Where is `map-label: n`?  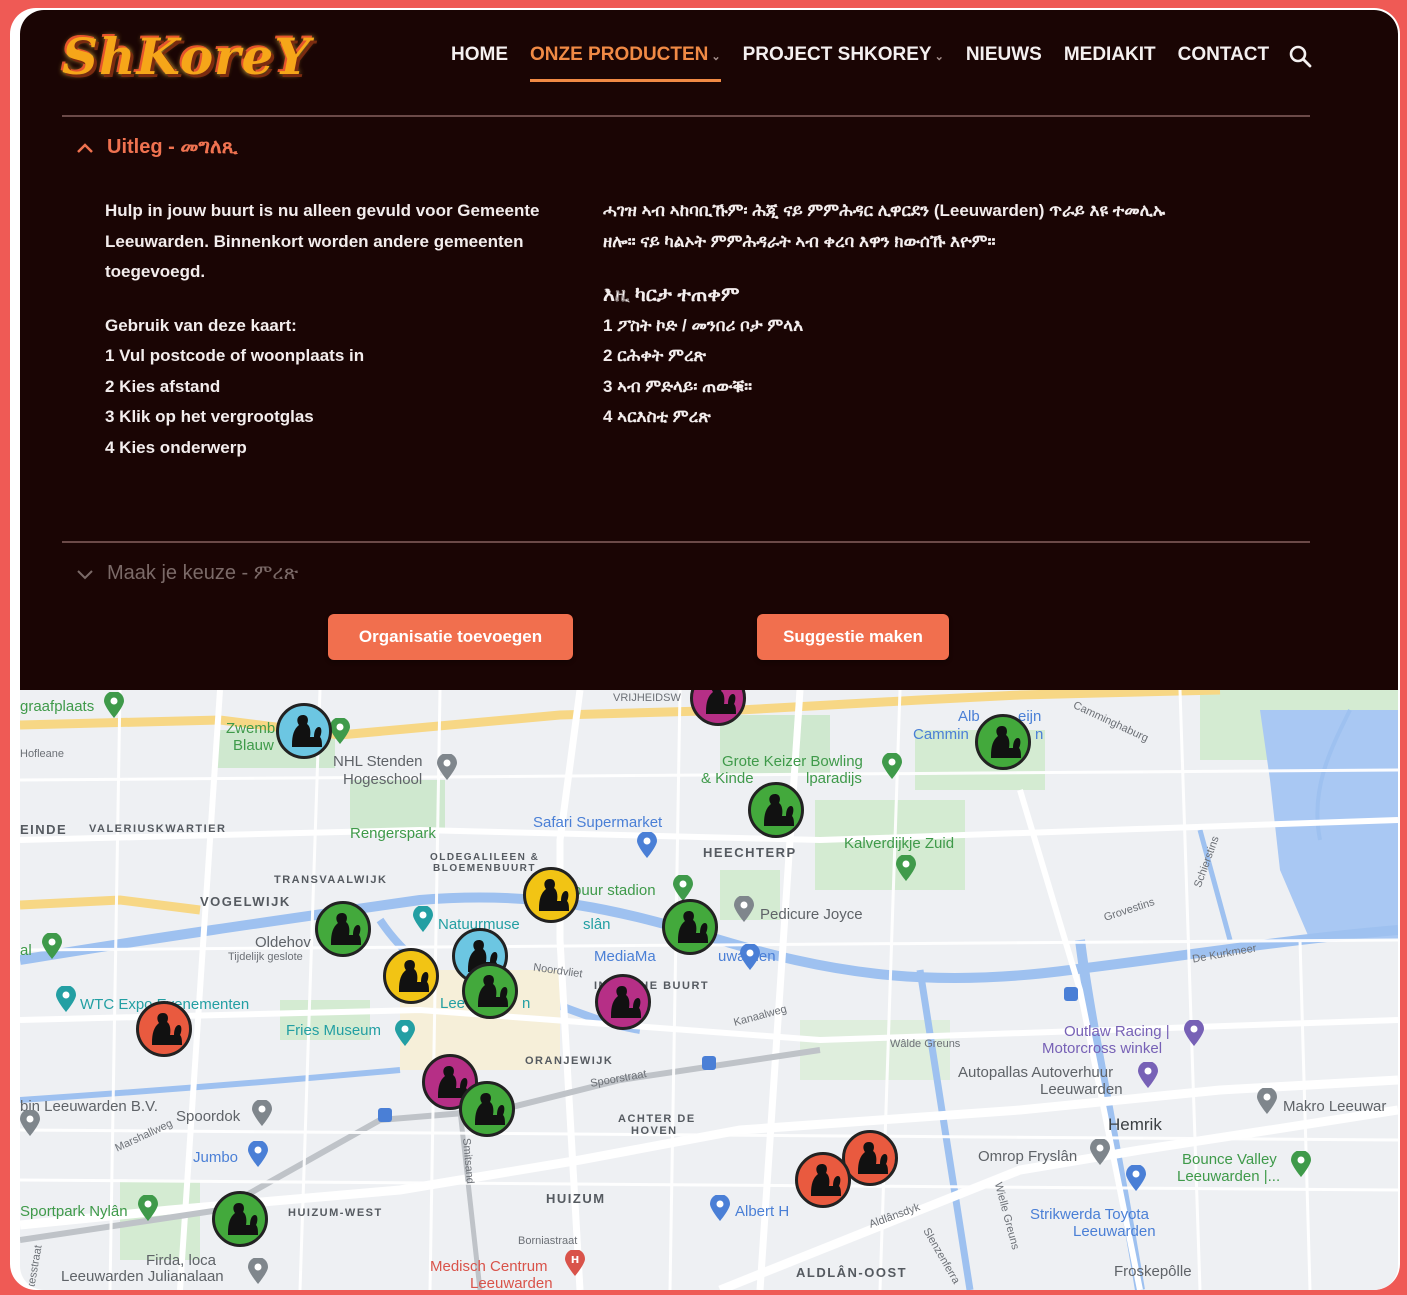
map-label: n is located at coordinates (1039, 734).